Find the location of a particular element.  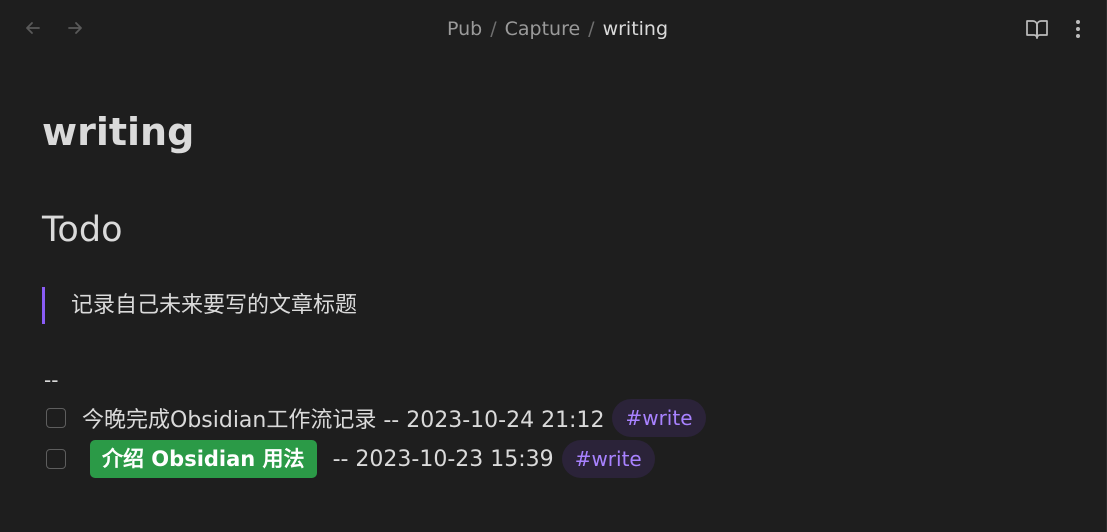

reading-view-button is located at coordinates (1037, 29).